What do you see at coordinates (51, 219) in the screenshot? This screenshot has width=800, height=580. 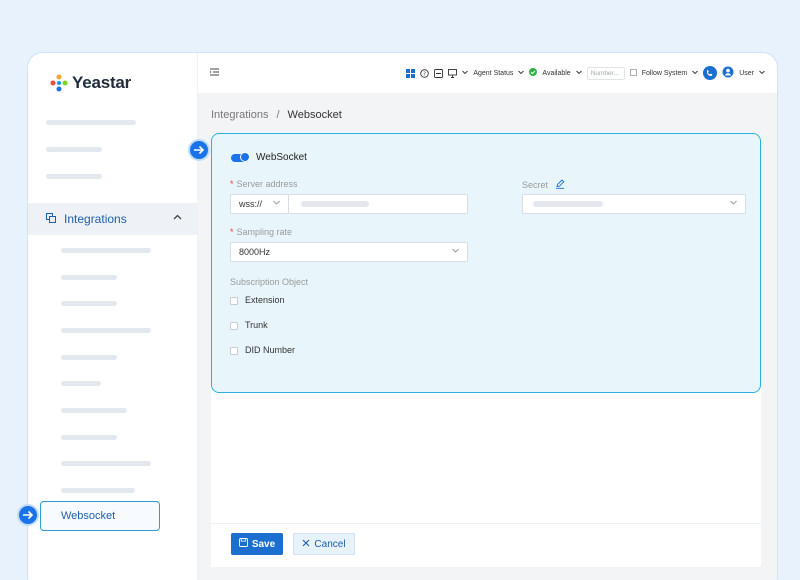 I see `integrations-icon` at bounding box center [51, 219].